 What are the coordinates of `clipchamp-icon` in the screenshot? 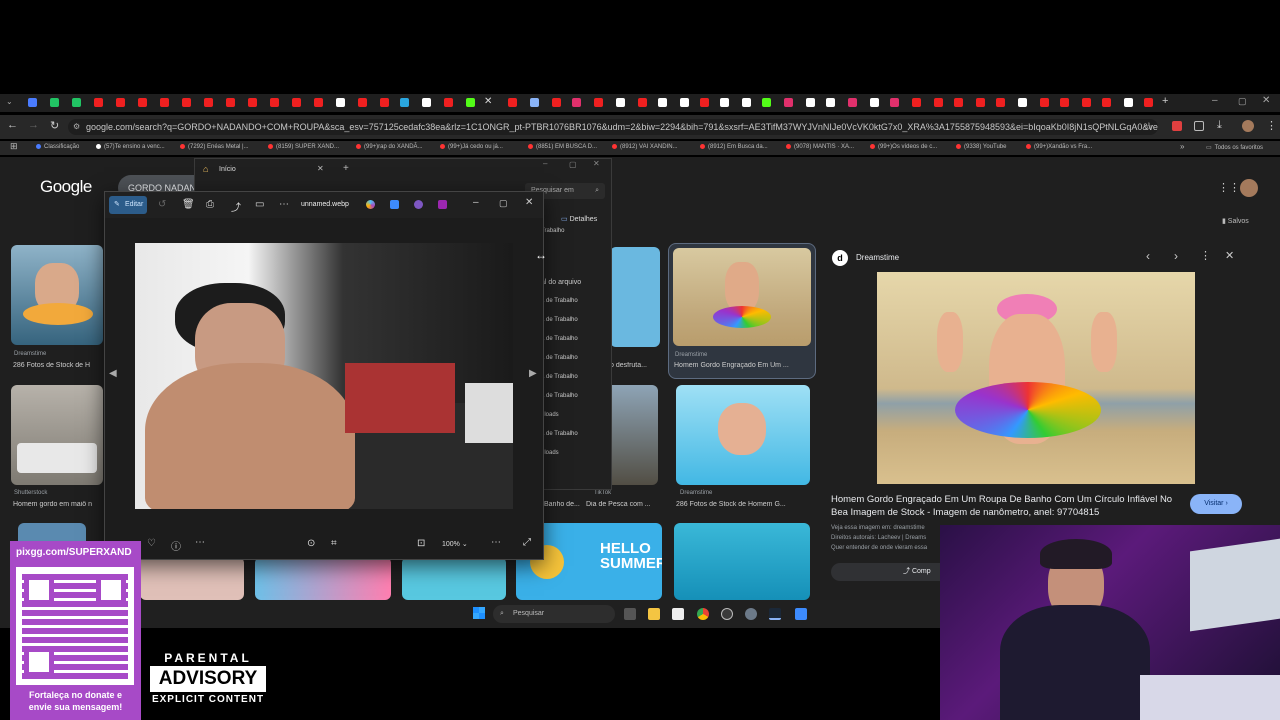 It's located at (442, 204).